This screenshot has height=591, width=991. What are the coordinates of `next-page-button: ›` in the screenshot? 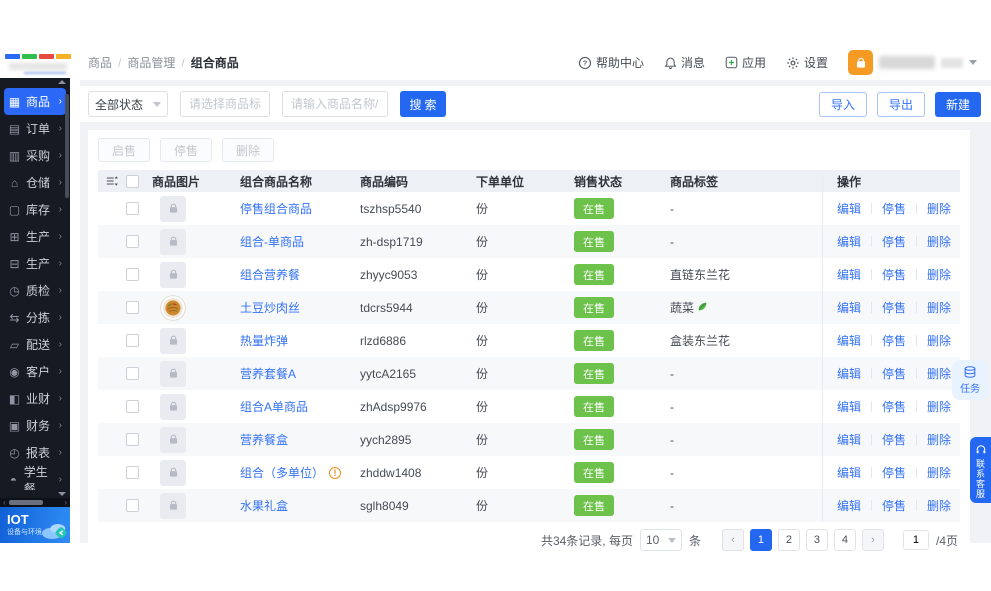 It's located at (872, 540).